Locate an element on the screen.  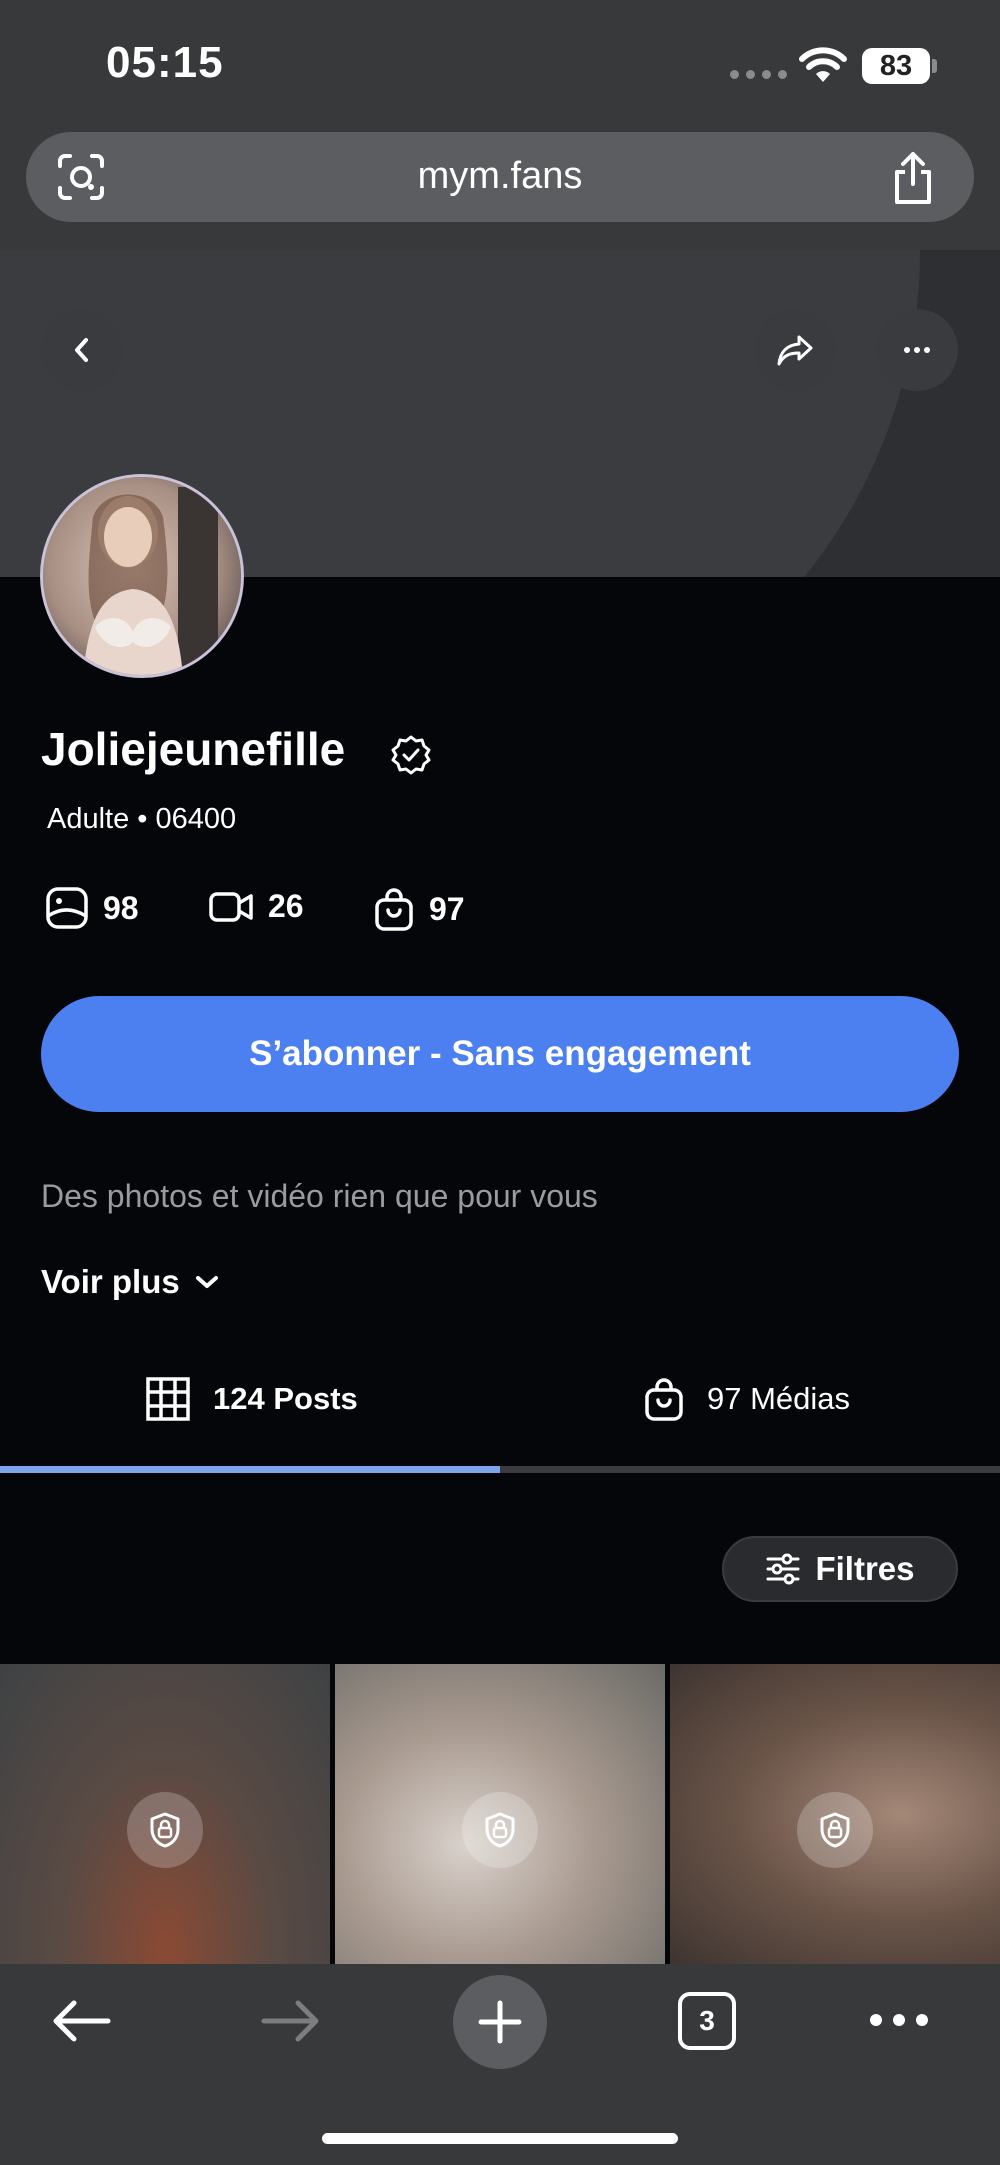
tab-medias-label: 97 Médias is located at coordinates (779, 1398).